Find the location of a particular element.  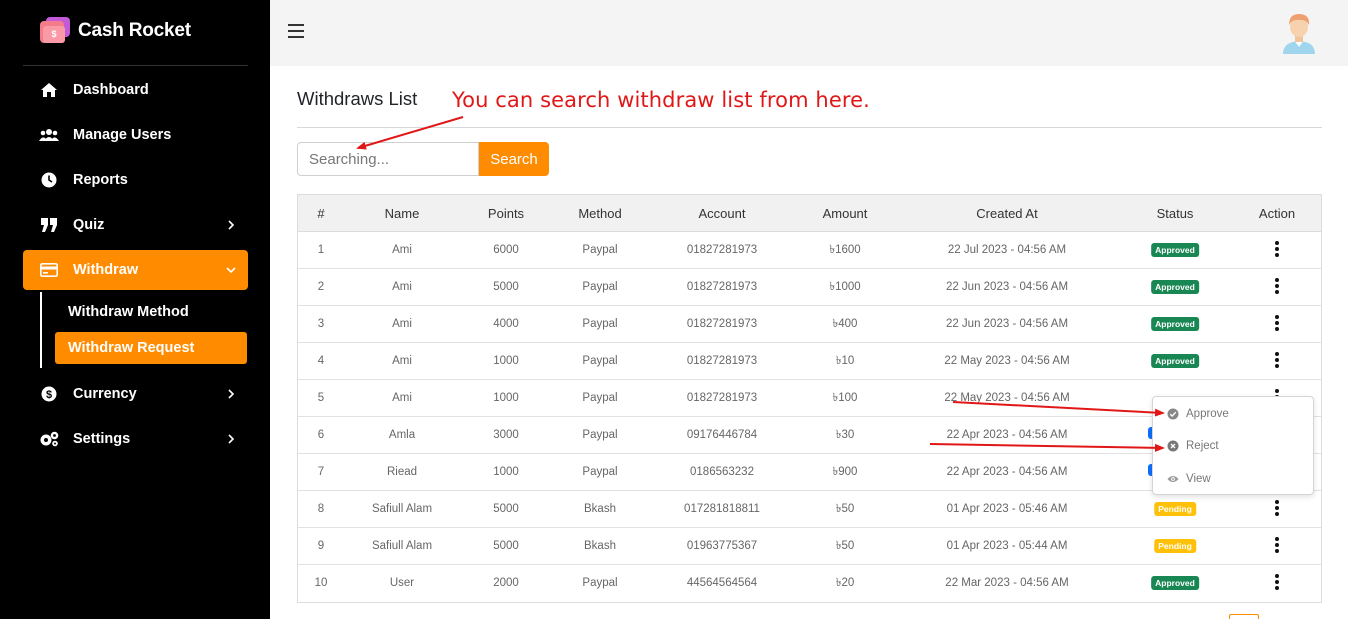

dollar-circle-icon: $ is located at coordinates (49, 394).